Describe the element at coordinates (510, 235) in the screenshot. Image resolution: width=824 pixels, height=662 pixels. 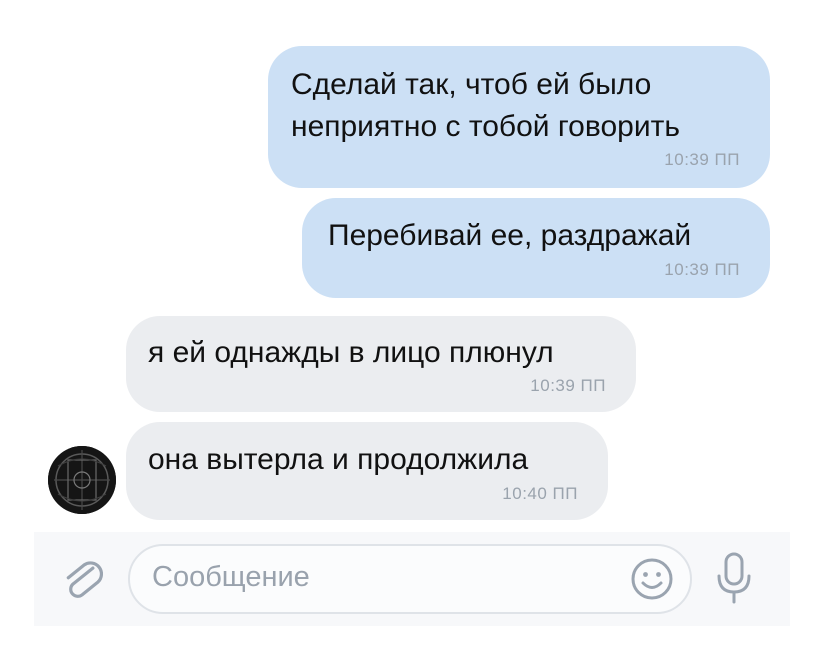
I see `message-text: Перебивай ее, раздражай` at that location.